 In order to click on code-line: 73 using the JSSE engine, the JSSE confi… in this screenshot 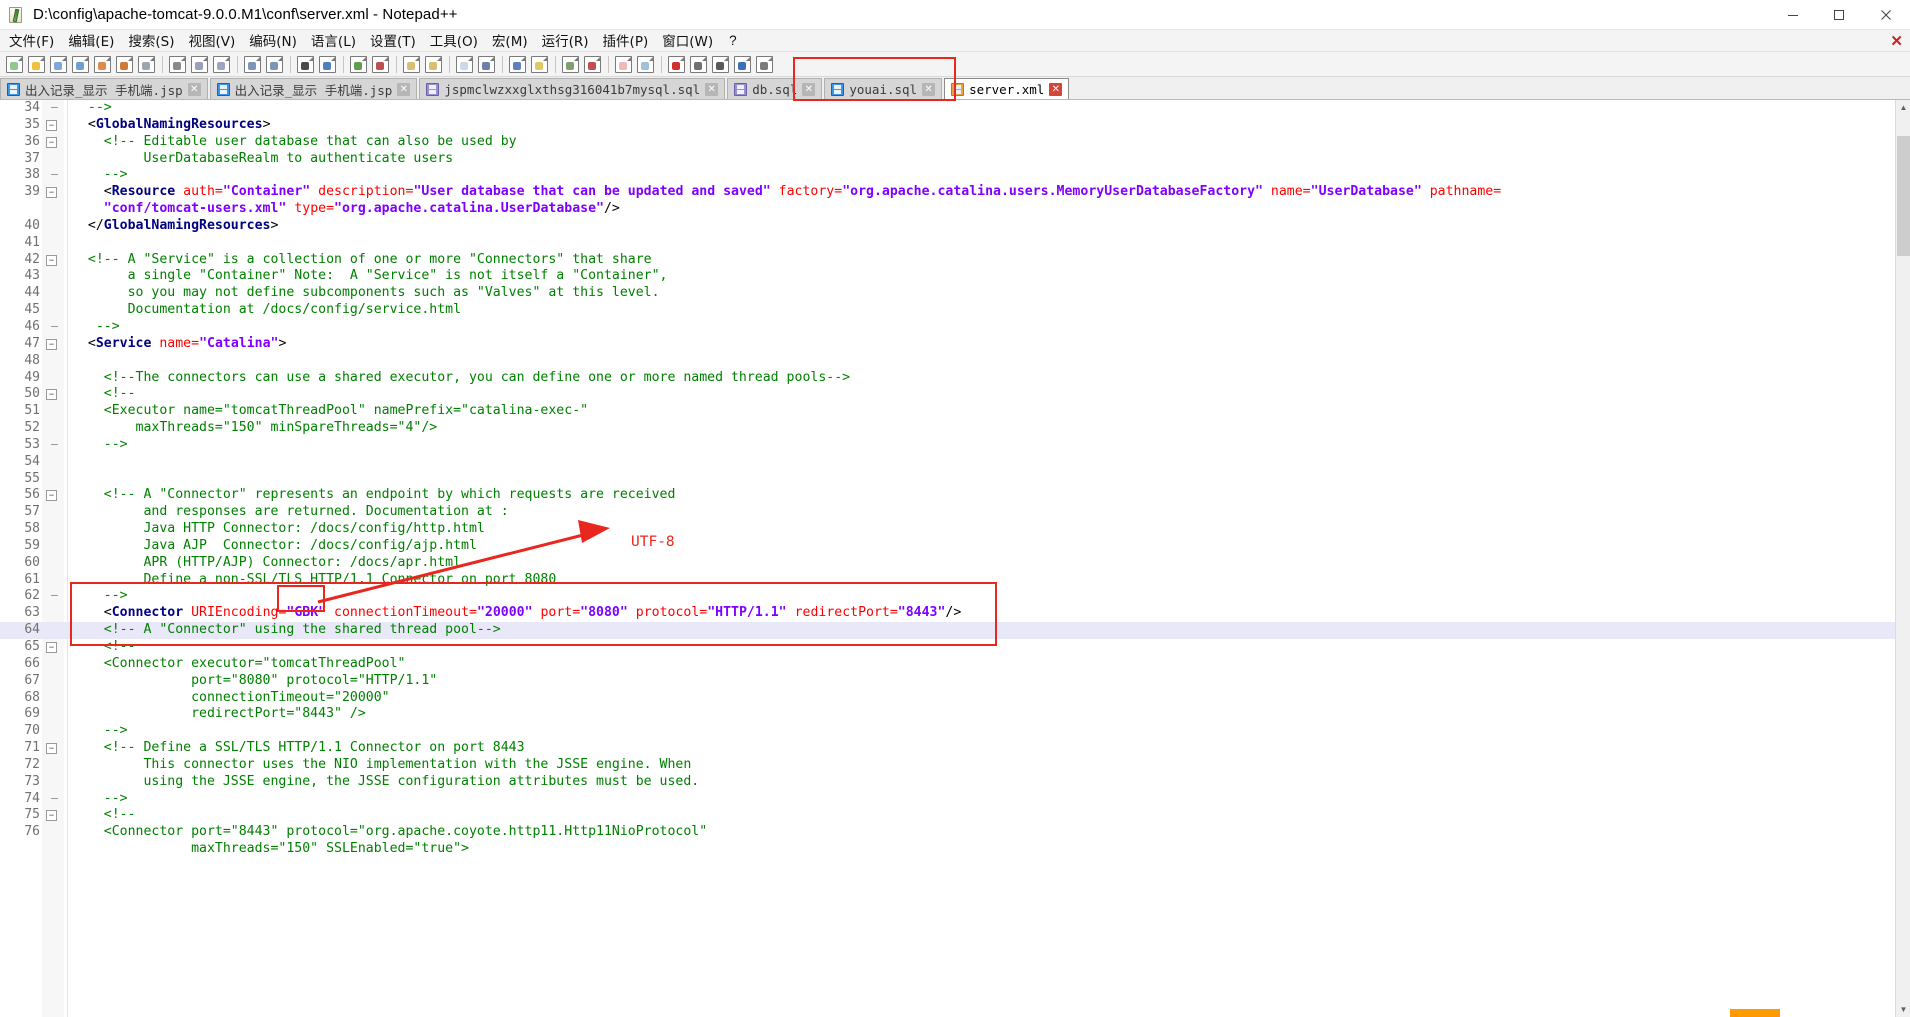, I will do `click(947, 782)`.